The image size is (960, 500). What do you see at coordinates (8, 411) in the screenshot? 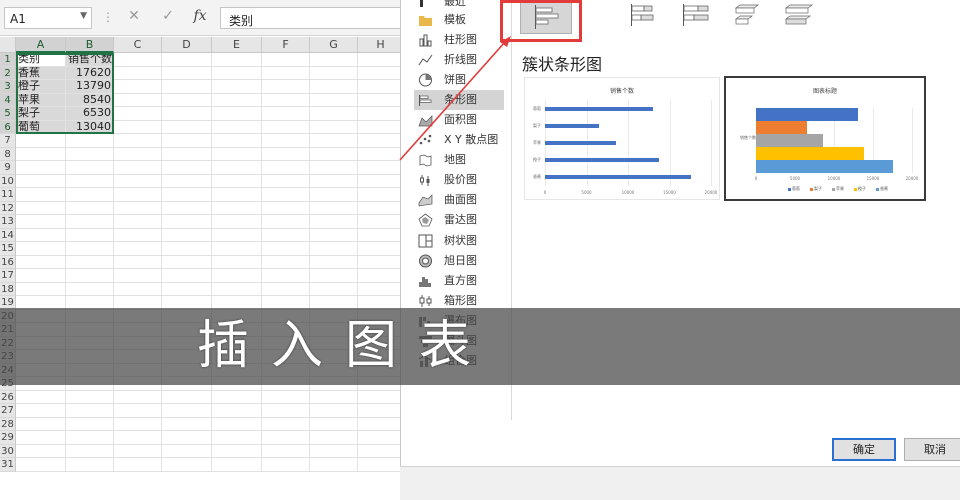
I see `row-header-27: 27` at bounding box center [8, 411].